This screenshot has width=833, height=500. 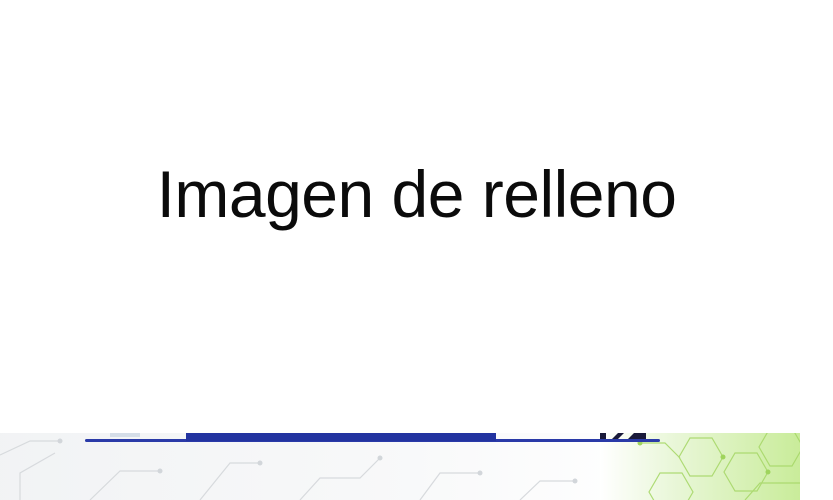 I want to click on placeholder-title: Imagen de relleno, so click(x=416, y=194).